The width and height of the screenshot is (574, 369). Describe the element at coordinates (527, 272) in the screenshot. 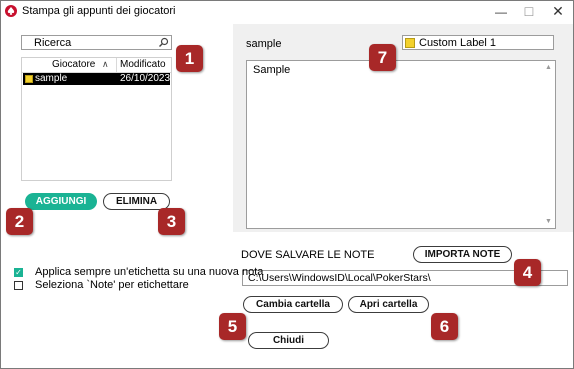

I see `marker-4: 4` at that location.